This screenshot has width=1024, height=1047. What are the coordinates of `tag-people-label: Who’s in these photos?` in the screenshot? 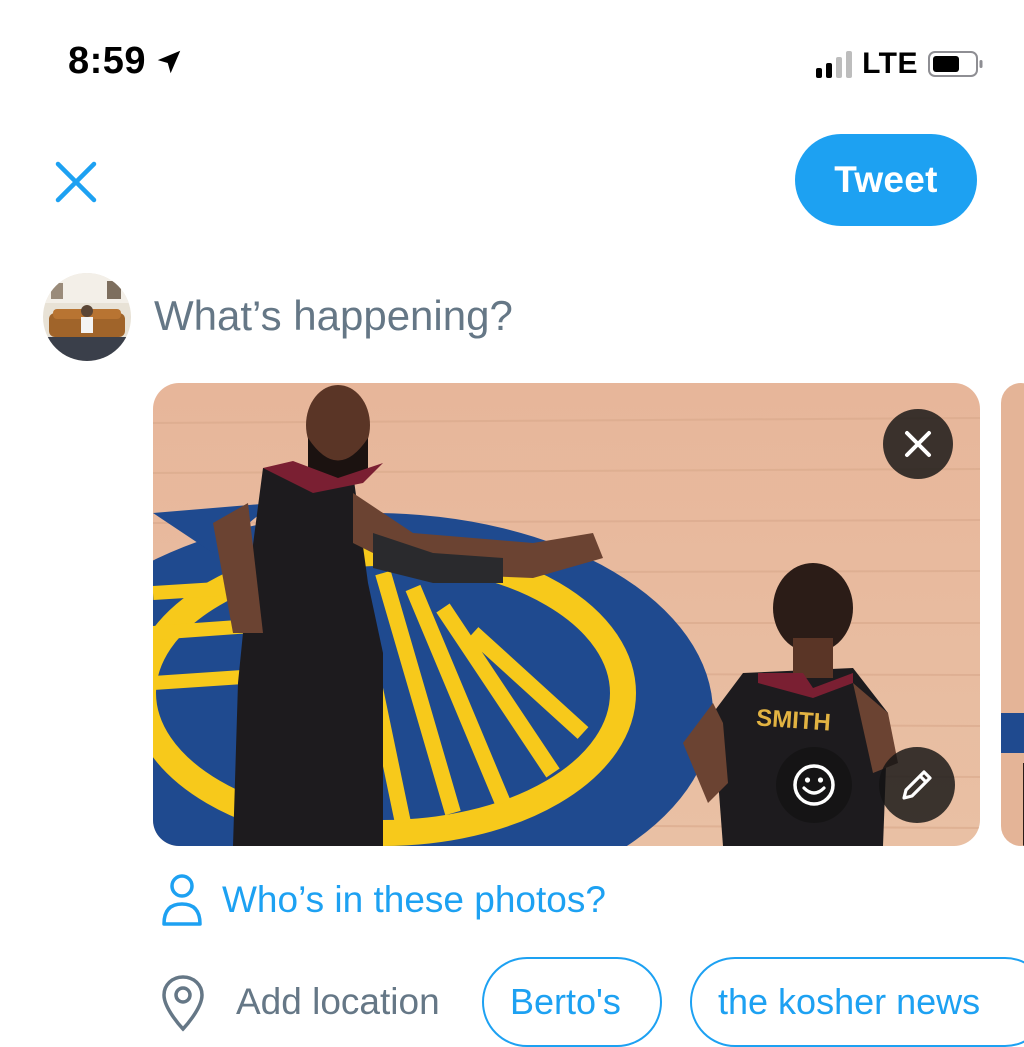 It's located at (414, 899).